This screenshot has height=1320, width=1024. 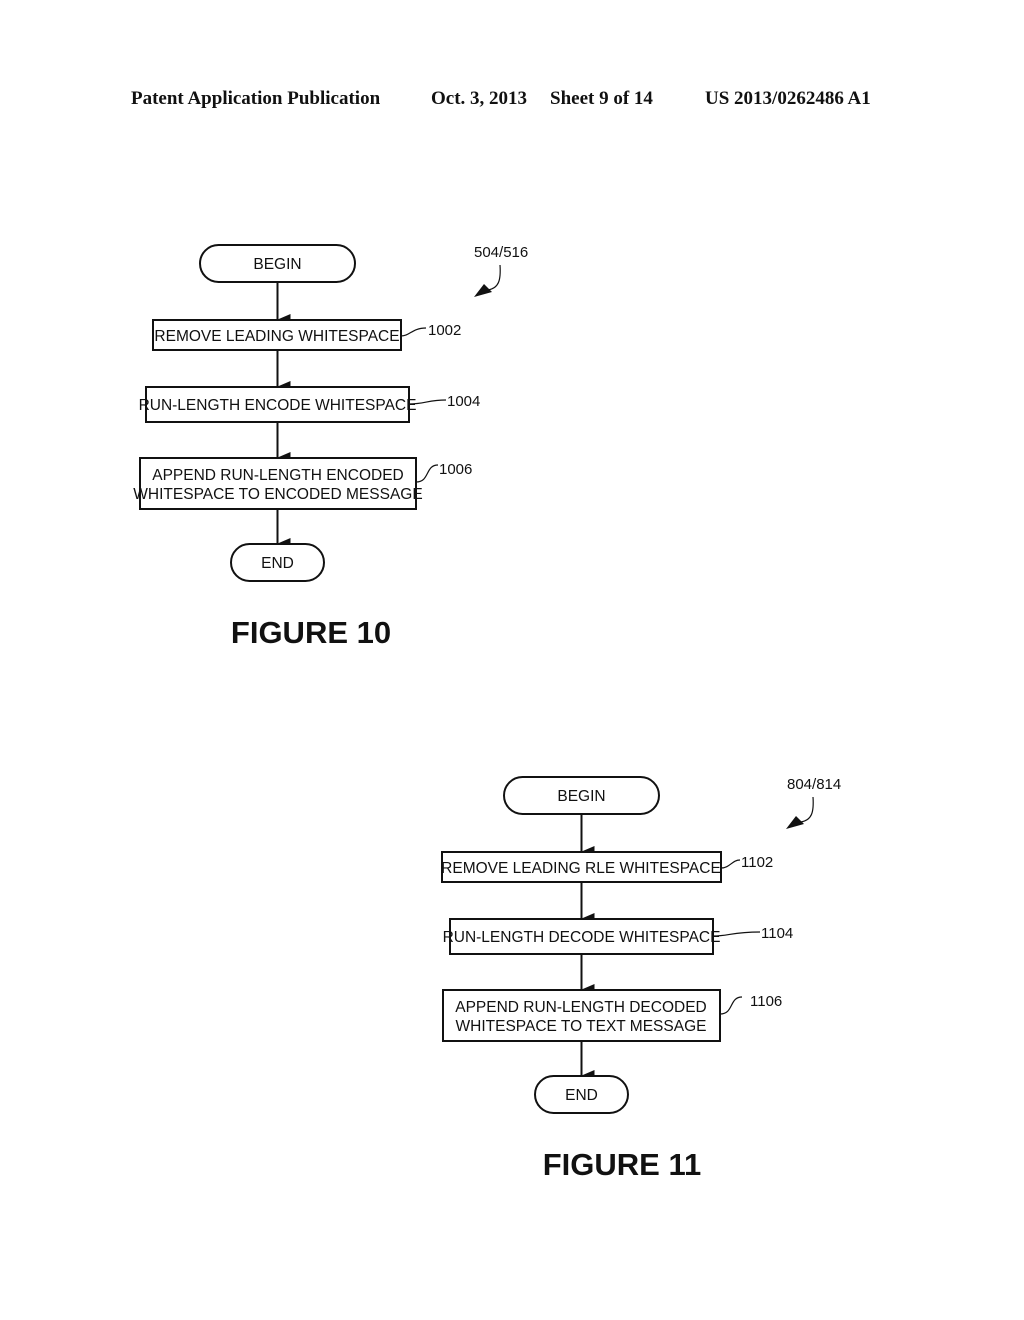 What do you see at coordinates (814, 784) in the screenshot?
I see `figure-reference-number: 804/814` at bounding box center [814, 784].